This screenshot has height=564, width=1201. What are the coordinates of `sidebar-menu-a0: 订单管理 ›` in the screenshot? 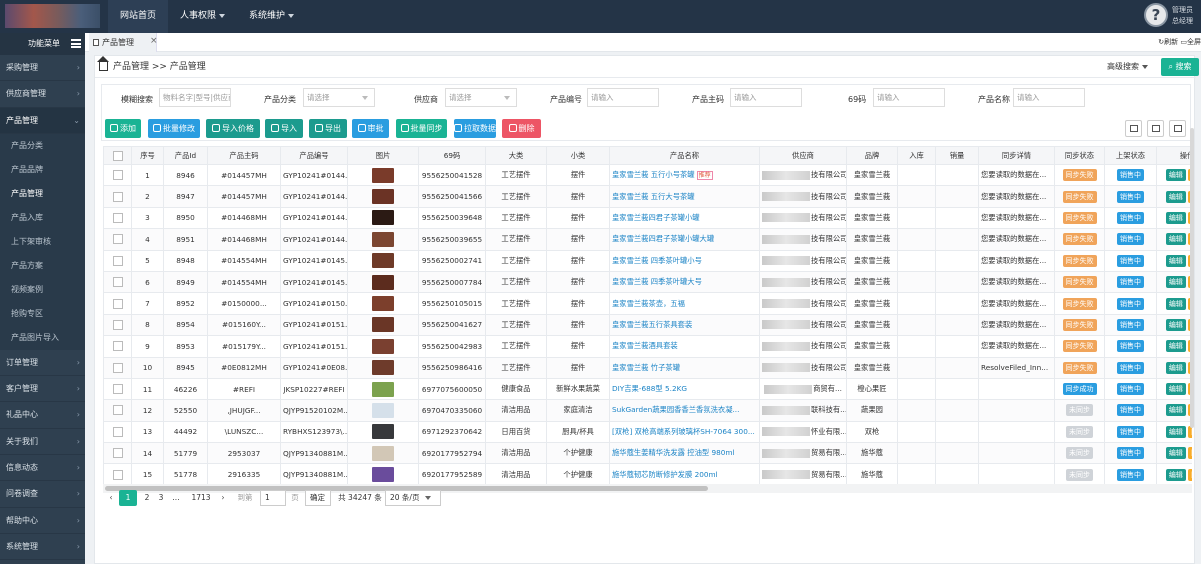 It's located at (42, 363).